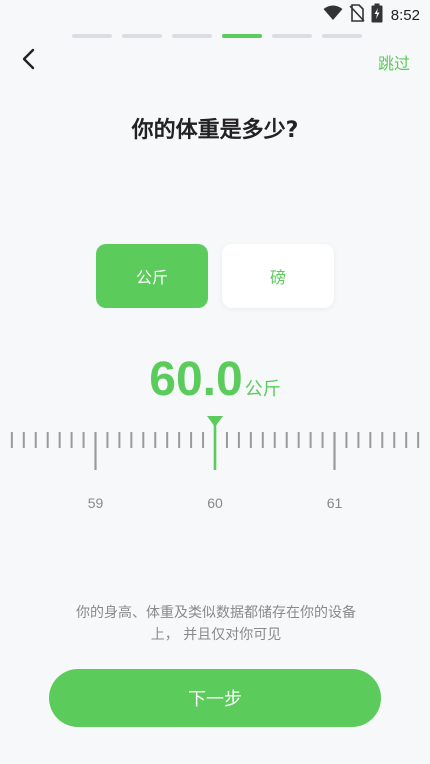 The image size is (430, 764). Describe the element at coordinates (215, 15) in the screenshot. I see `status-bar: 8:52` at that location.